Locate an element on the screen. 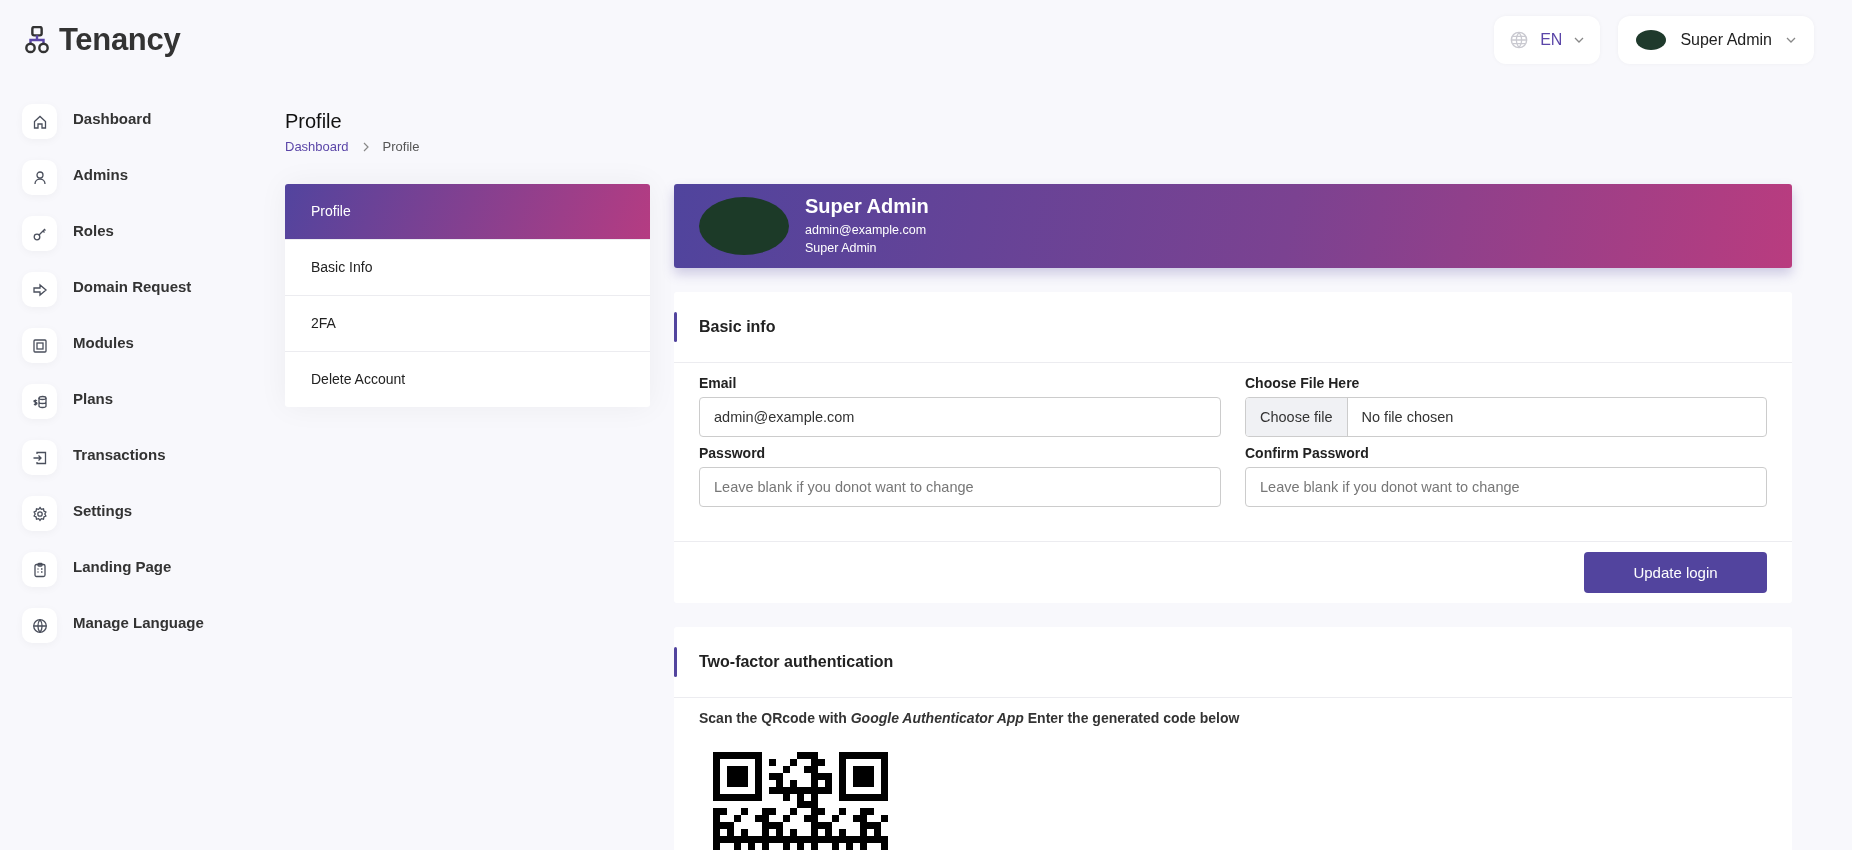 The height and width of the screenshot is (850, 1852). arrow-right-icon is located at coordinates (39, 289).